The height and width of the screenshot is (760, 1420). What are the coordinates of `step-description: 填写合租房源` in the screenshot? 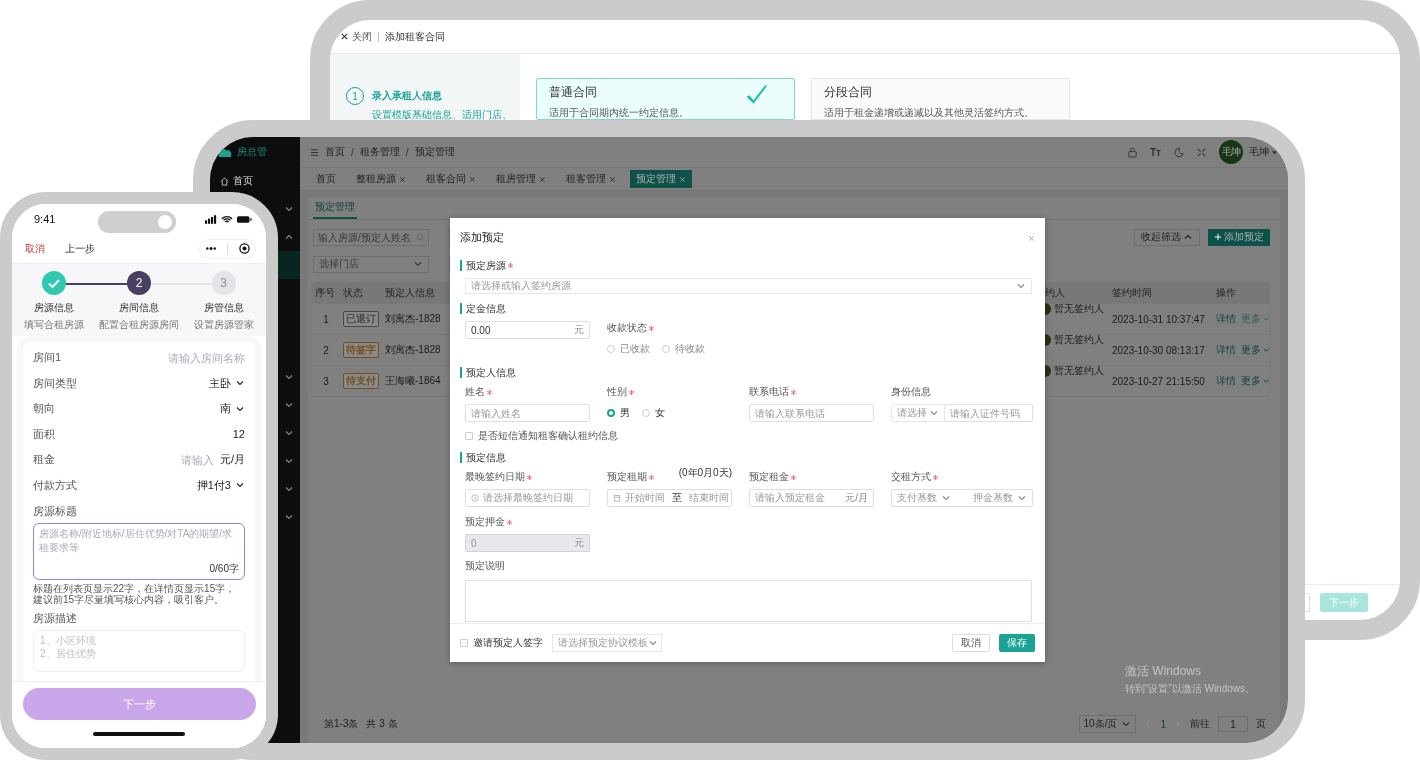 It's located at (54, 325).